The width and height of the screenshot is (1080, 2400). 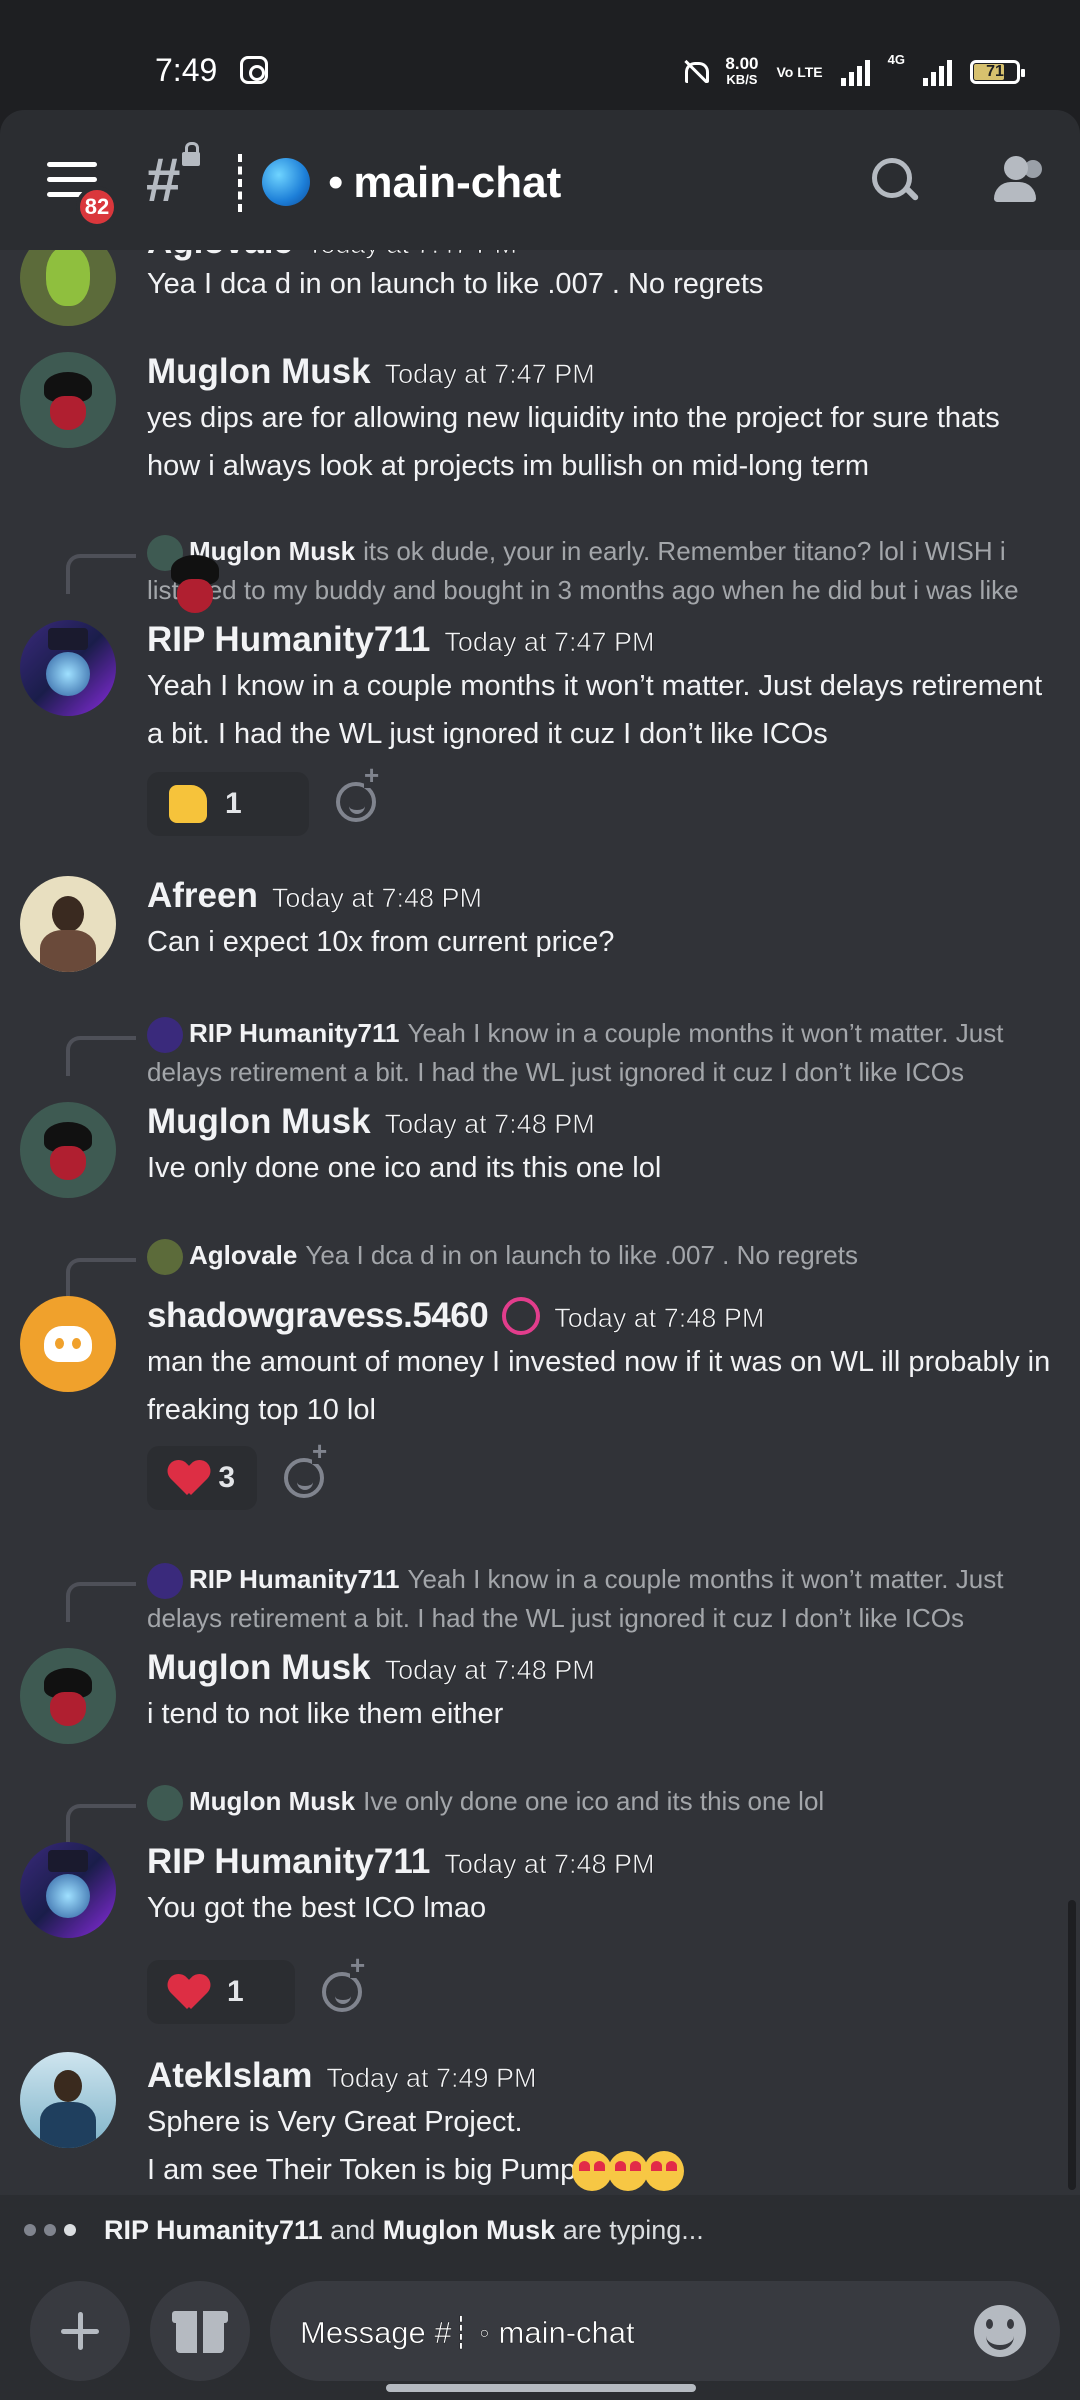 What do you see at coordinates (186, 70) in the screenshot?
I see `status-time: 7:49` at bounding box center [186, 70].